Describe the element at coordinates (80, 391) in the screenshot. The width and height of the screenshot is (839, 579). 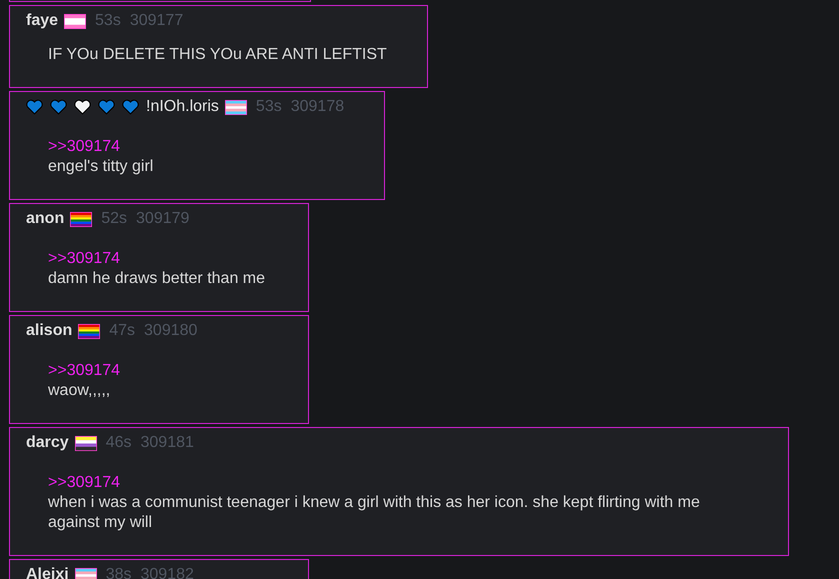
I see `post-text: waow,,,,,` at that location.